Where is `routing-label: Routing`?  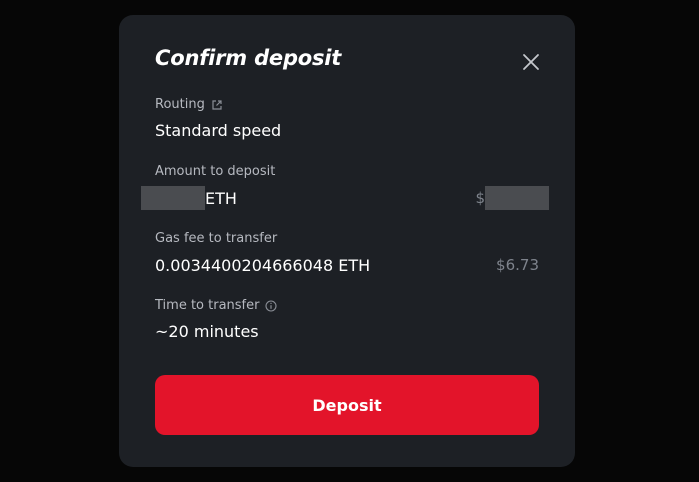
routing-label: Routing is located at coordinates (189, 104).